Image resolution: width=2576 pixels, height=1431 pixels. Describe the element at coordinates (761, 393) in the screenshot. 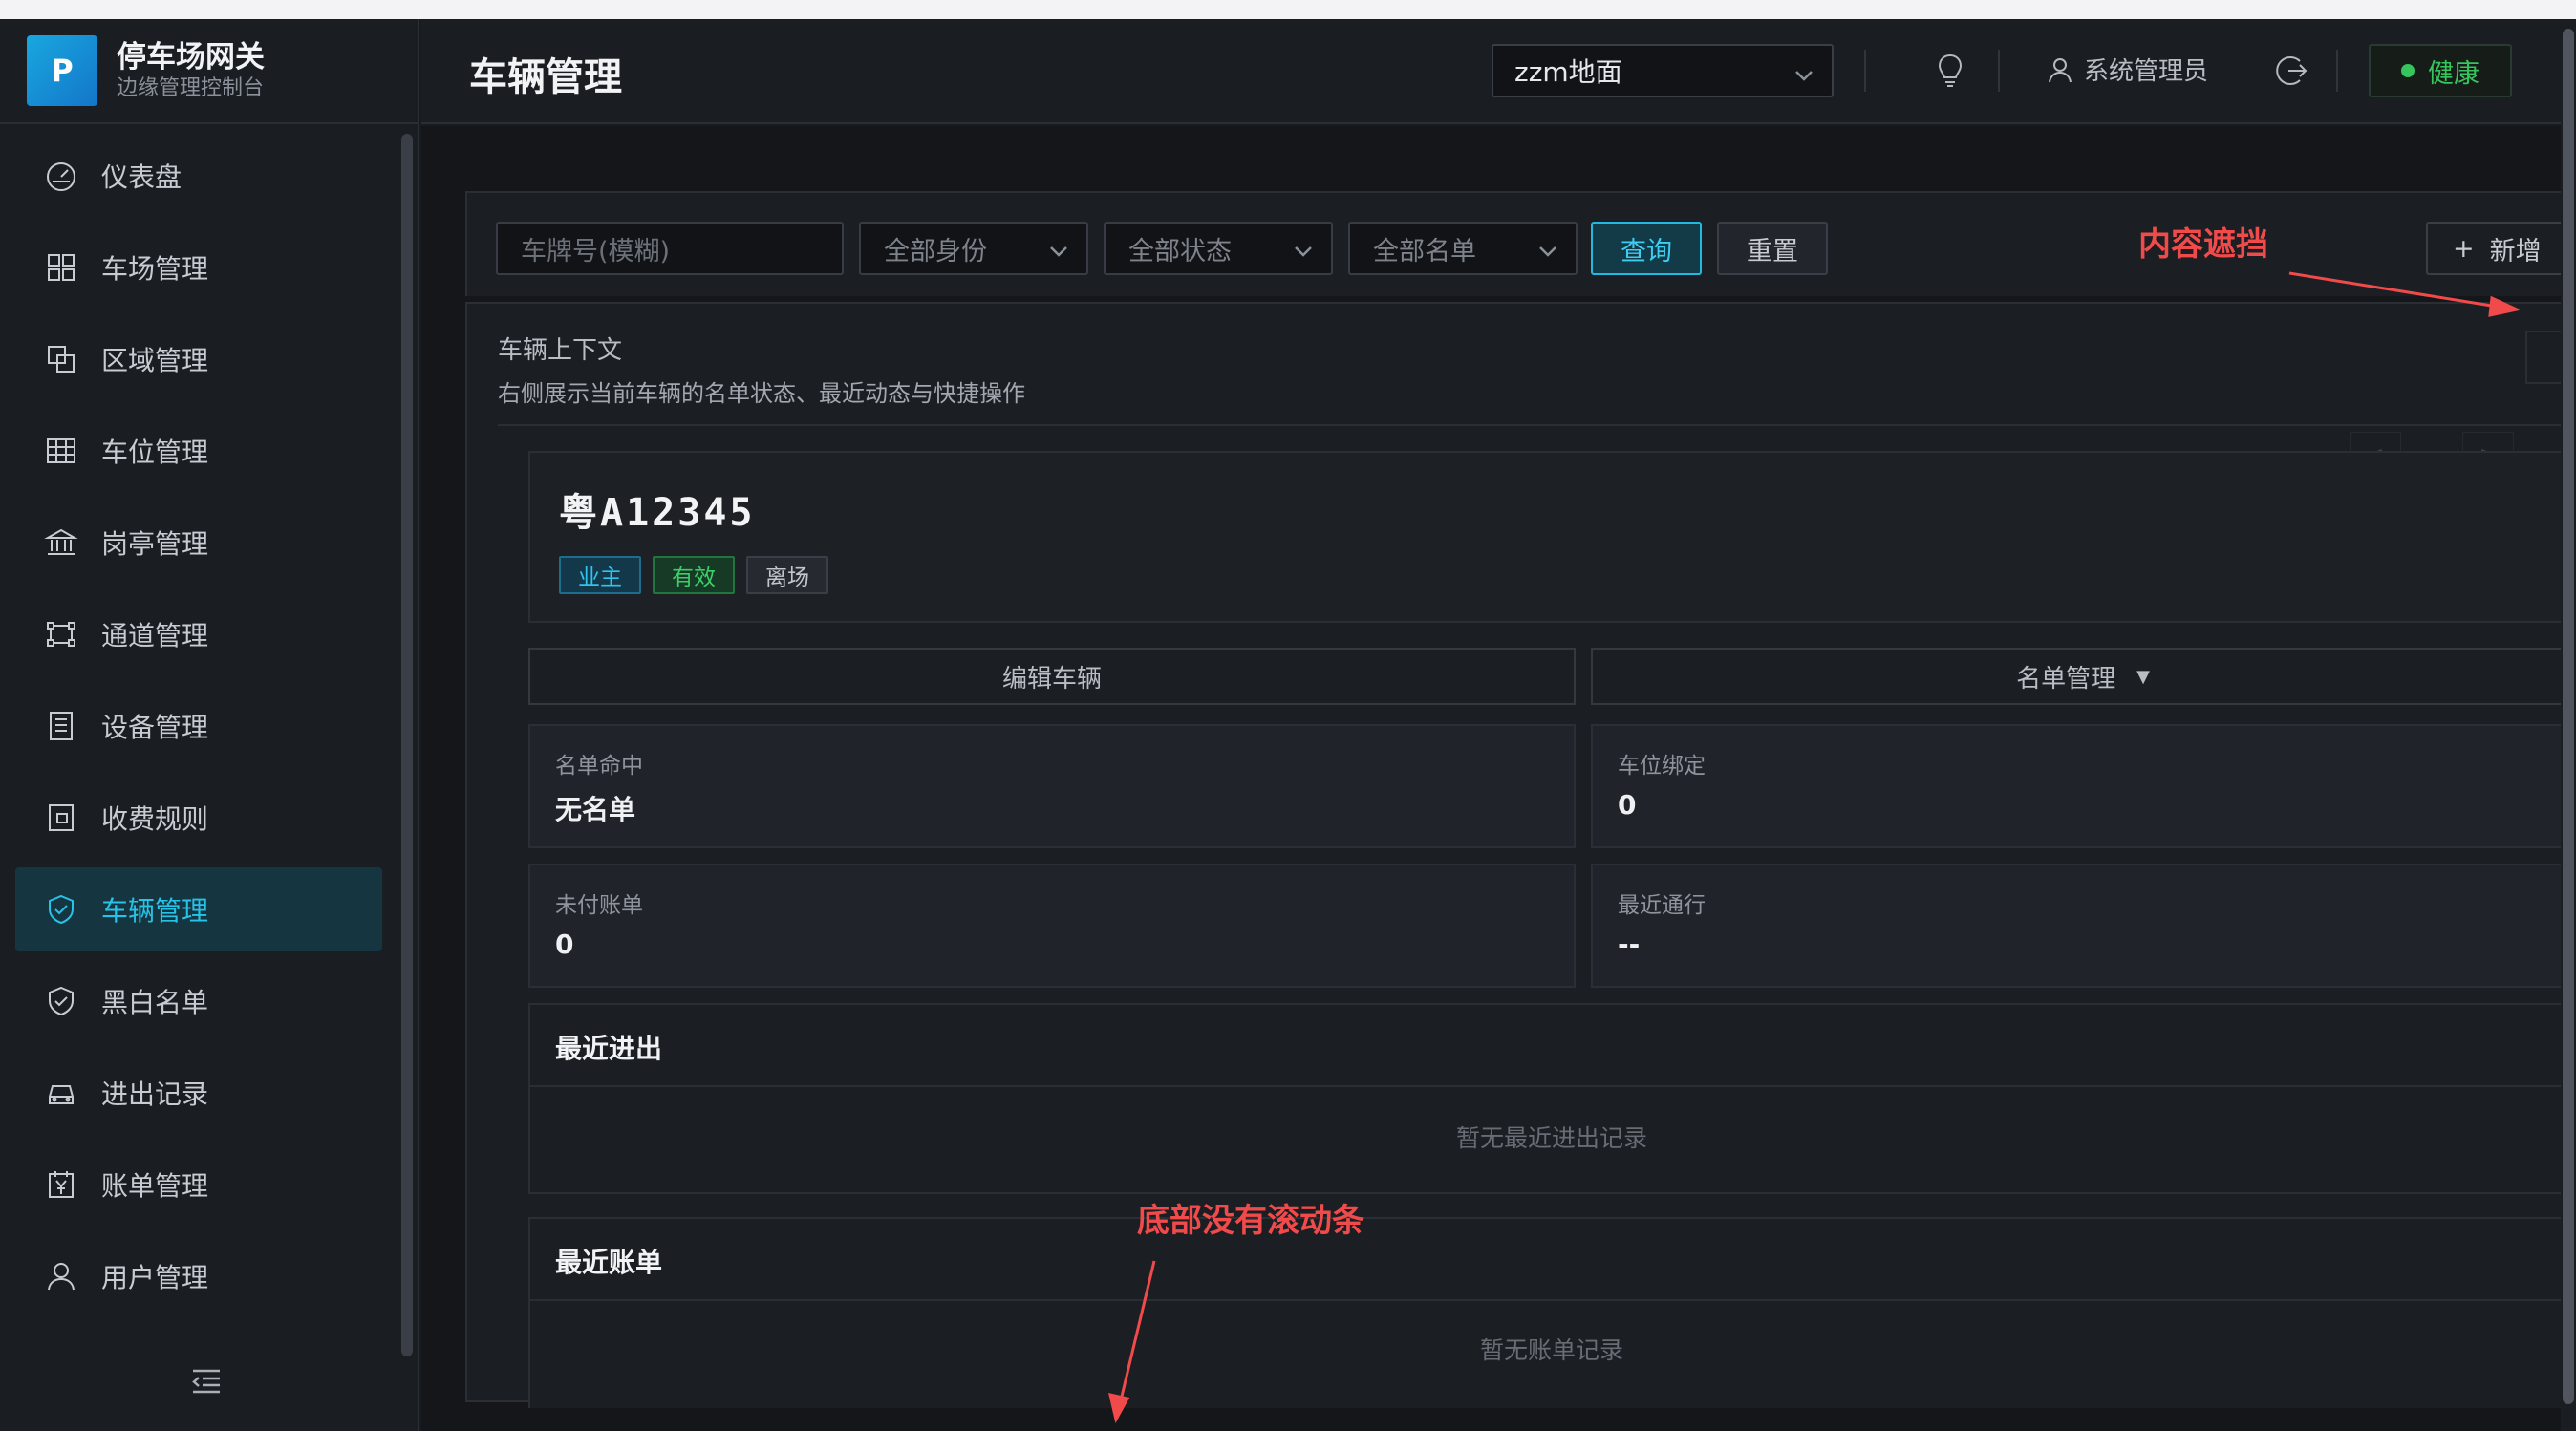

I see `context-subtitle: 右侧展示当前车辆的名单状态、最近动态与快捷操作` at that location.